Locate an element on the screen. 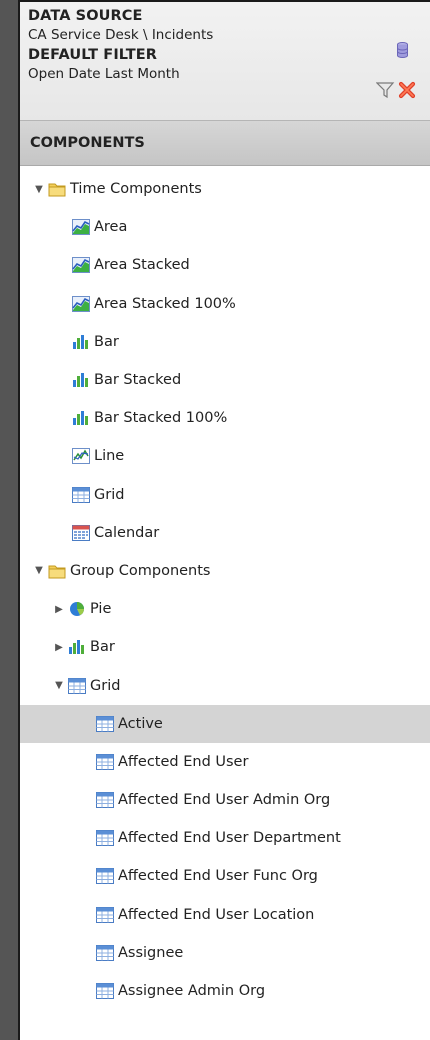  tree-item-bar-stacked-100: Bar Stacked 100% is located at coordinates (225, 418).